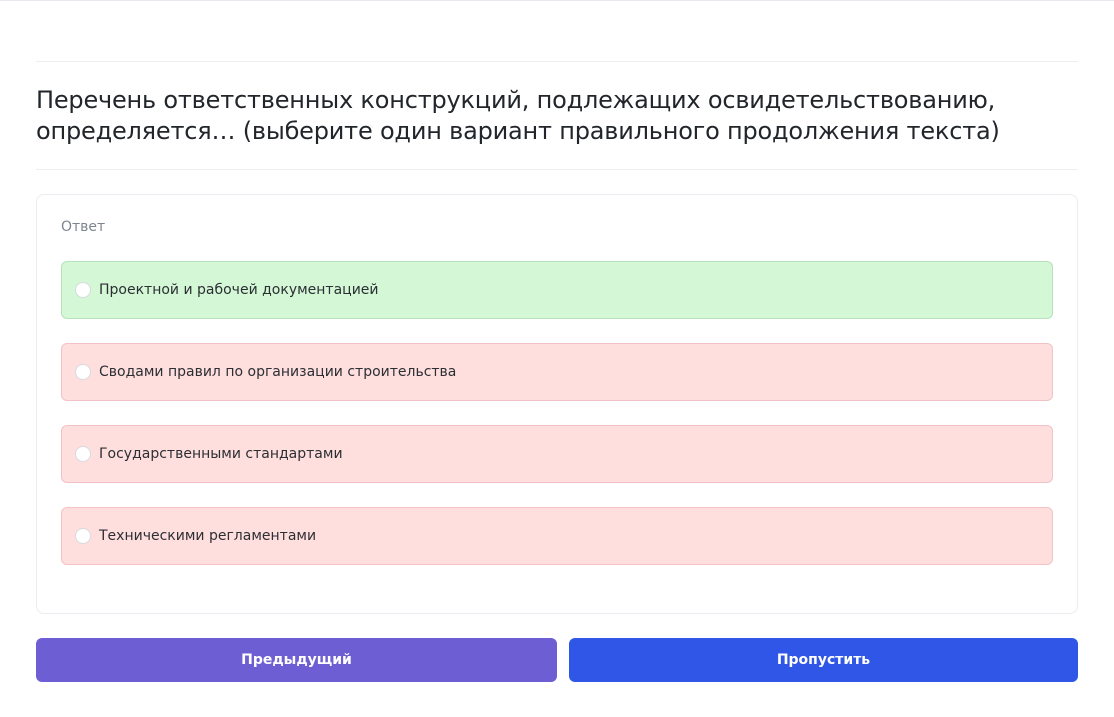 The width and height of the screenshot is (1114, 717). I want to click on answer-option-label: Проектной и рабочей документацией, so click(239, 290).